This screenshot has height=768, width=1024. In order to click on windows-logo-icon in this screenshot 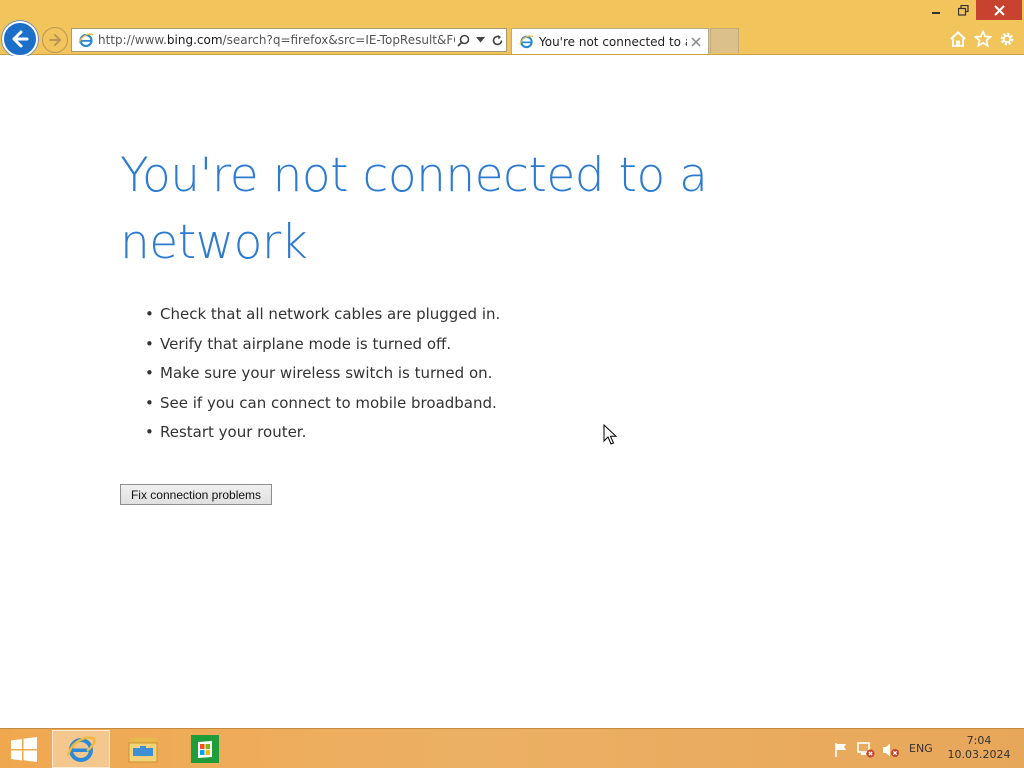, I will do `click(24, 749)`.